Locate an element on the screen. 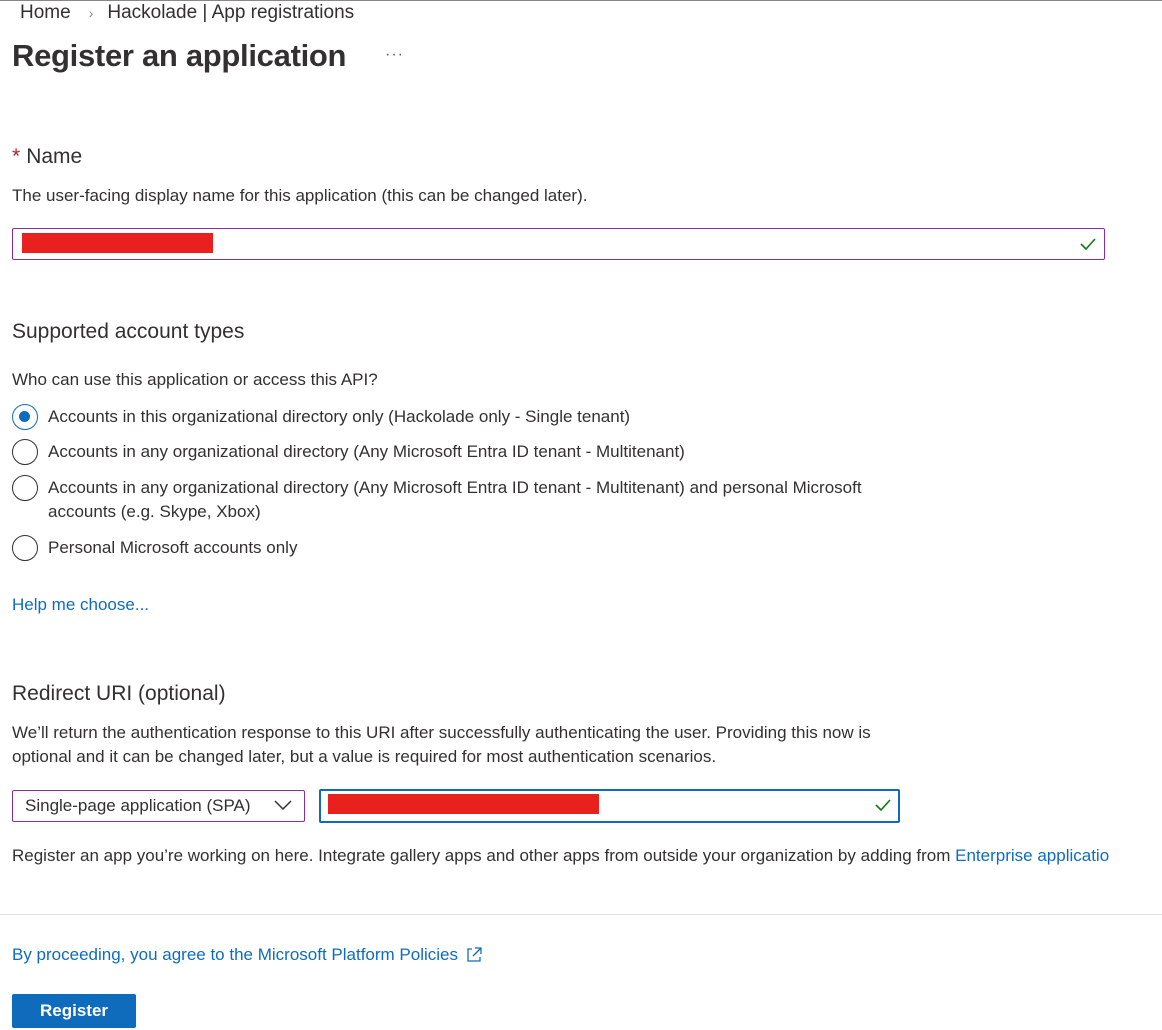 Image resolution: width=1162 pixels, height=1030 pixels. required-marker: * is located at coordinates (16, 156).